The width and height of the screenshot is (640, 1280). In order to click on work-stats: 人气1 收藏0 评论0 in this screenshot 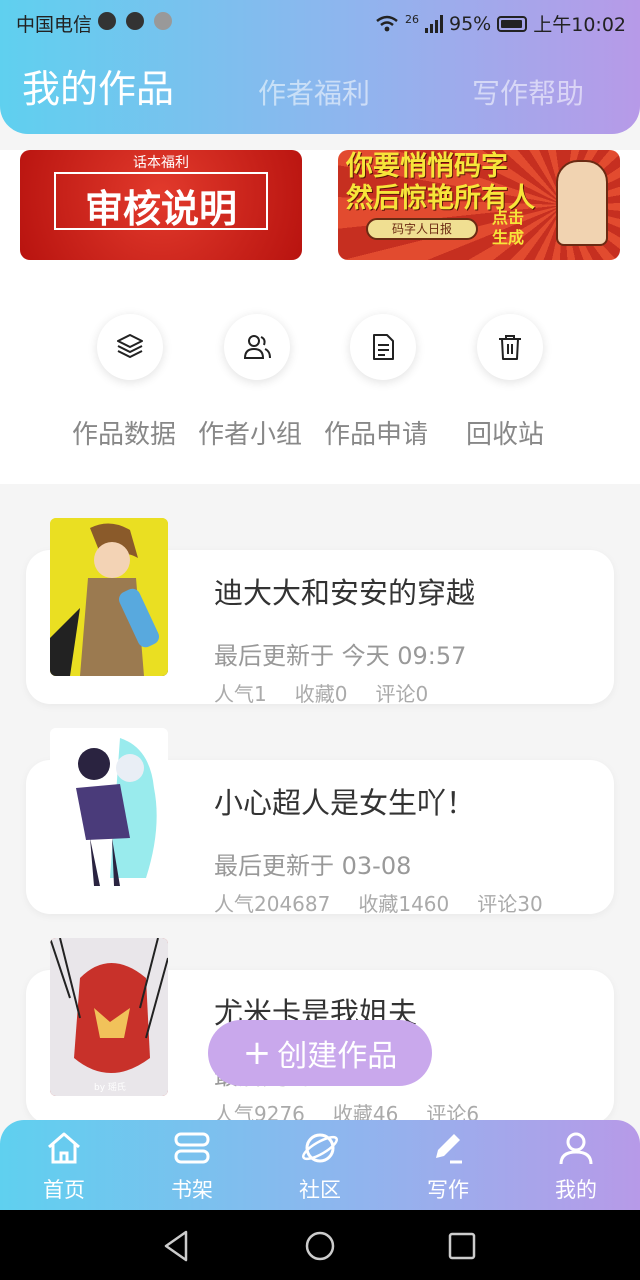, I will do `click(335, 692)`.